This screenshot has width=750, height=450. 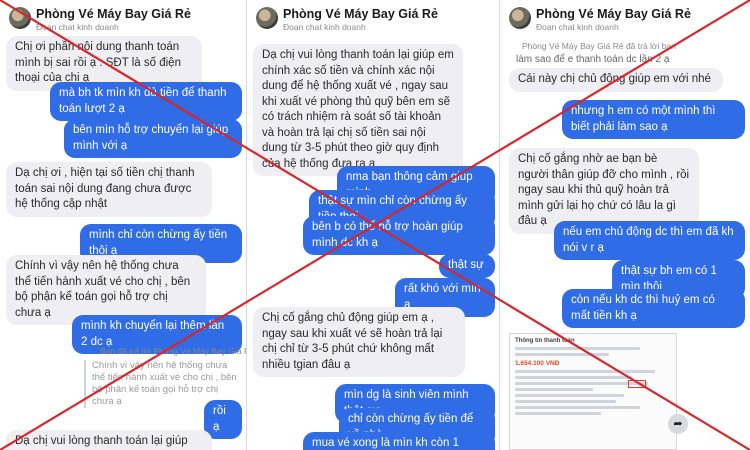 I want to click on payment-card-title: Thông tin thanh toán, so click(x=545, y=341).